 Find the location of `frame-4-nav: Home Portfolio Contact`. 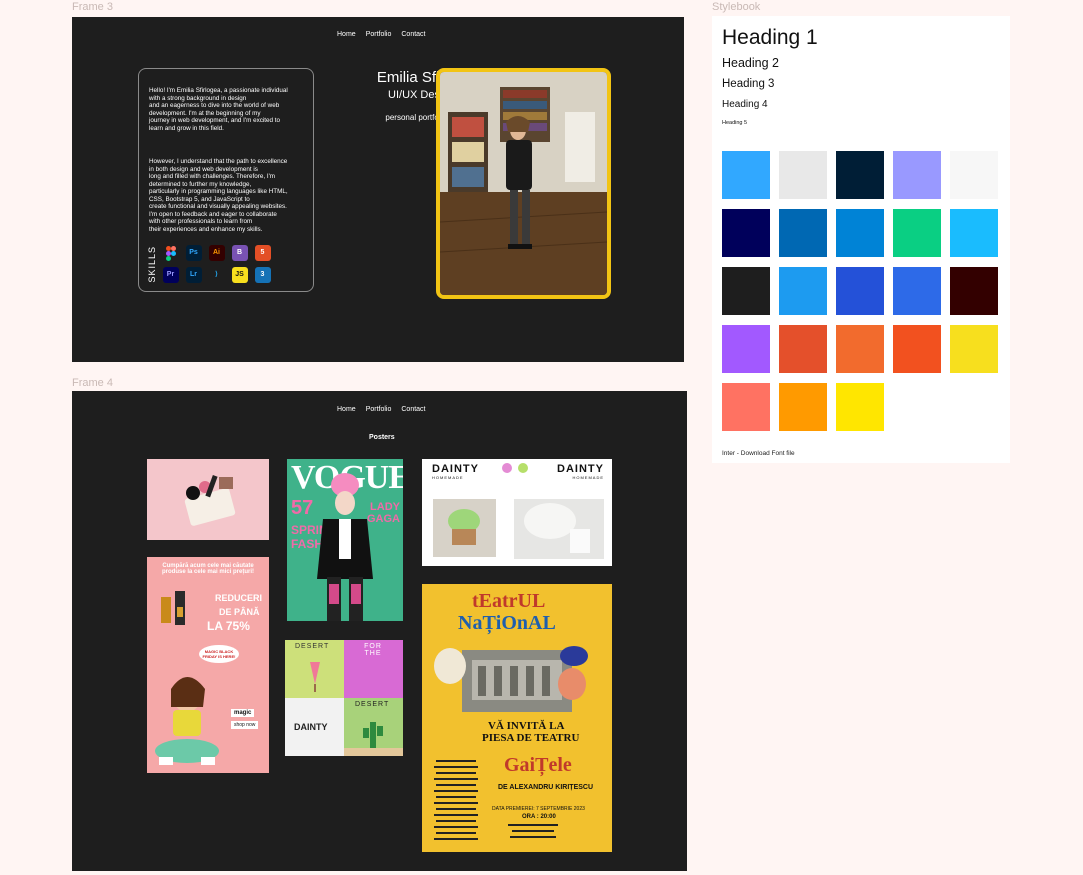

frame-4-nav: Home Portfolio Contact is located at coordinates (381, 409).